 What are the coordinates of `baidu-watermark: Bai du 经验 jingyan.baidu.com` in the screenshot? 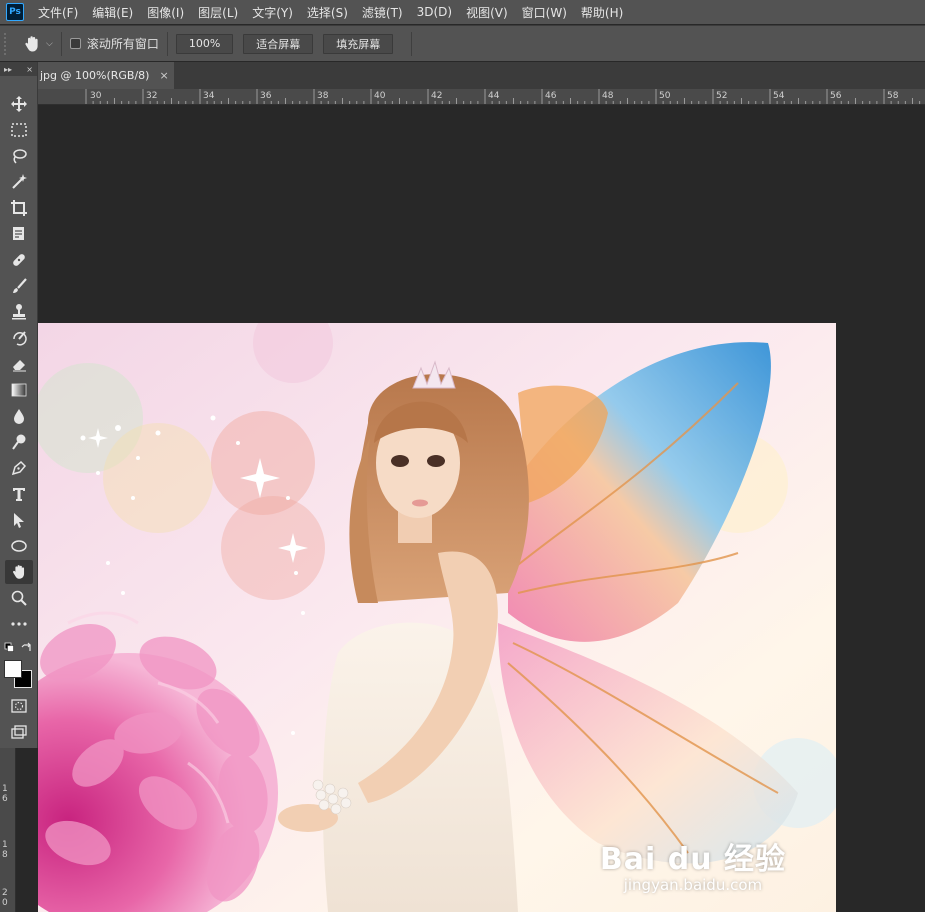 It's located at (693, 864).